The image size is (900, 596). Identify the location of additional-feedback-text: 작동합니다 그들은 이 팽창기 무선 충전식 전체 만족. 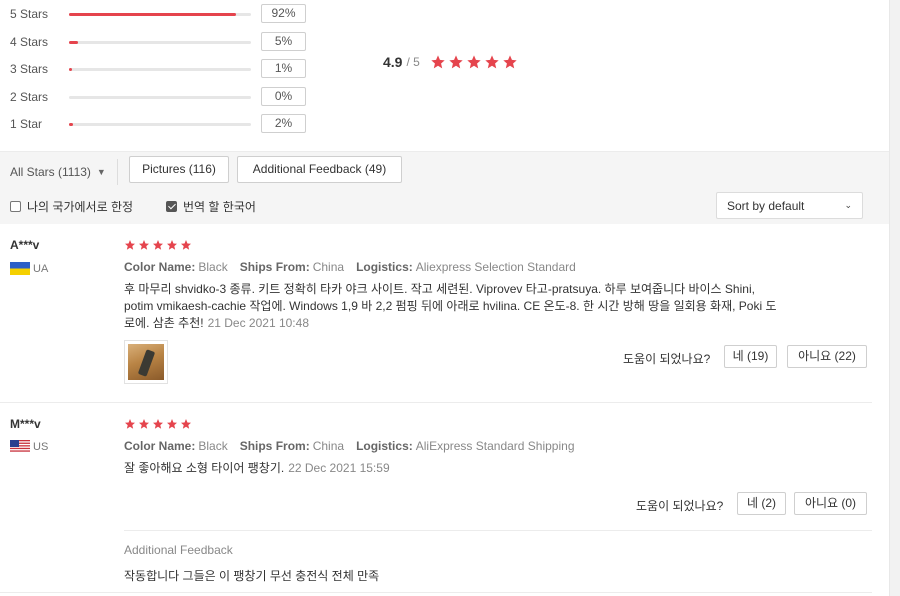
(252, 576).